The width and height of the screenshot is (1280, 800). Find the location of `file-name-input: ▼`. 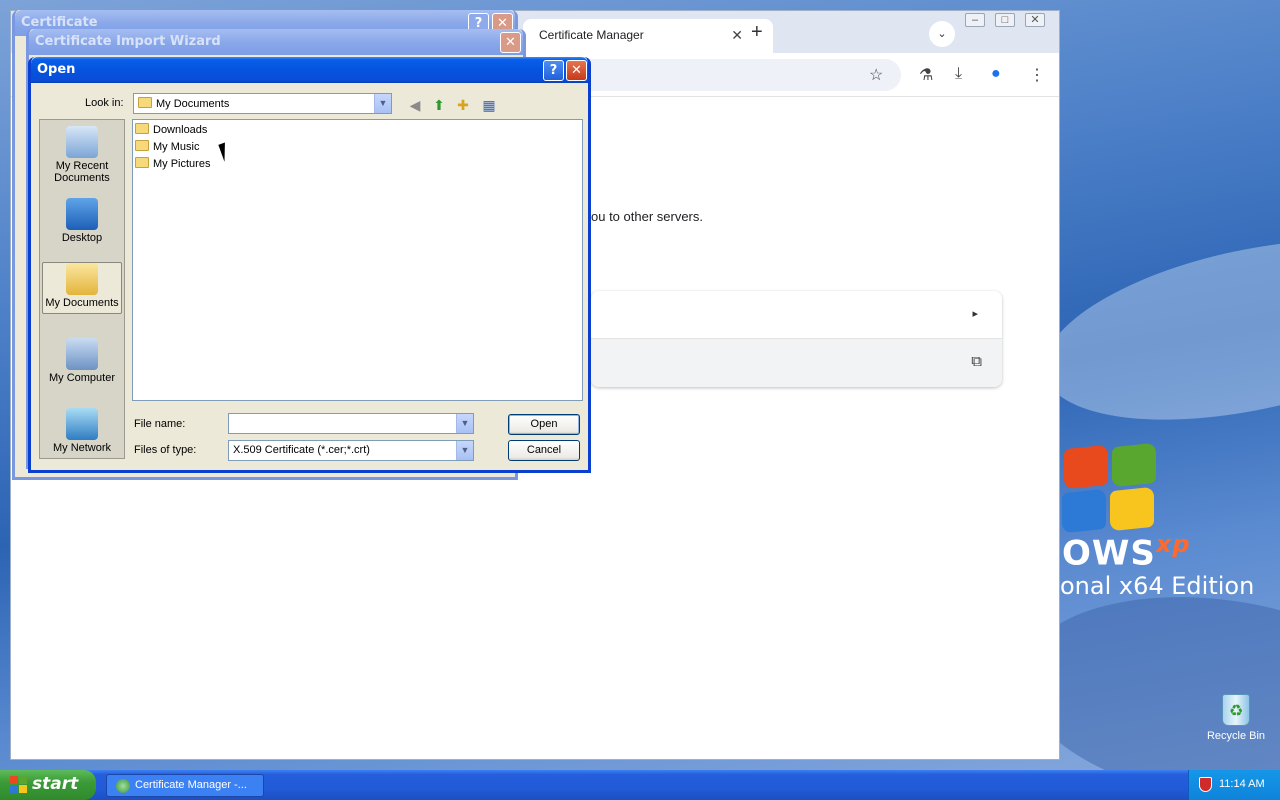

file-name-input: ▼ is located at coordinates (351, 423).